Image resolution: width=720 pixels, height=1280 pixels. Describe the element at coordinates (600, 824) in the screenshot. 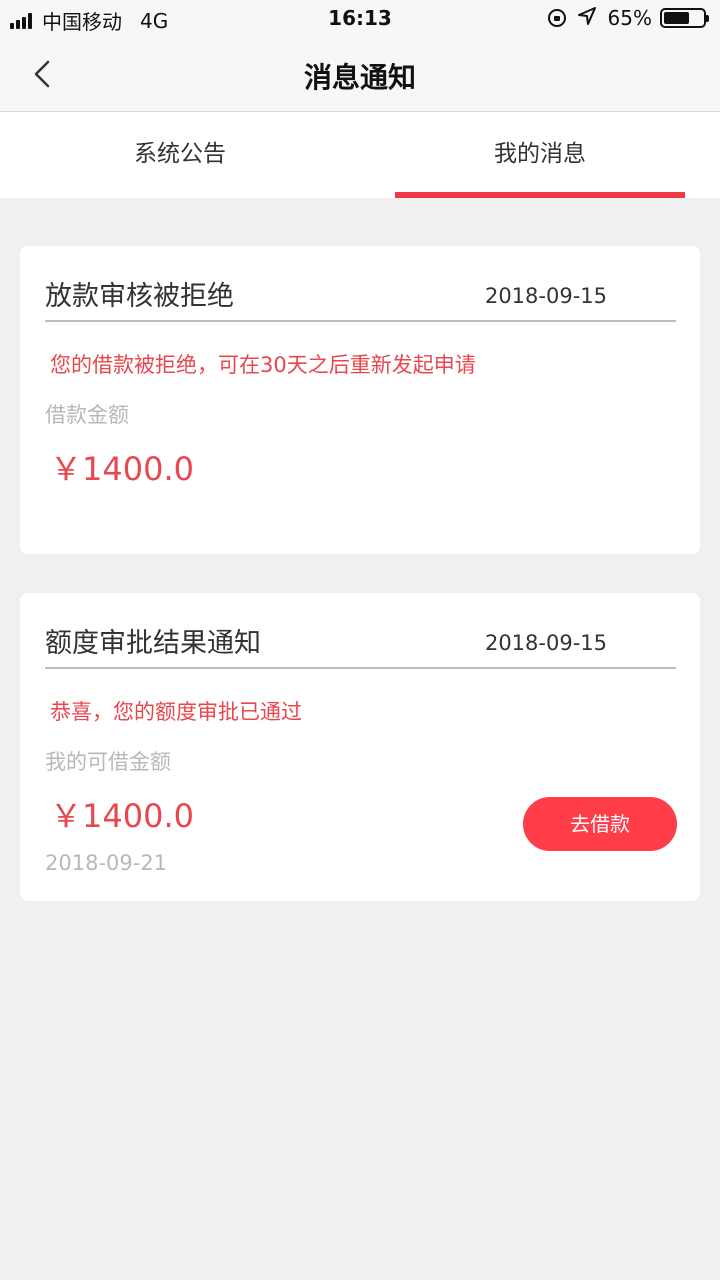

I see `borrow-button: 去借款` at that location.